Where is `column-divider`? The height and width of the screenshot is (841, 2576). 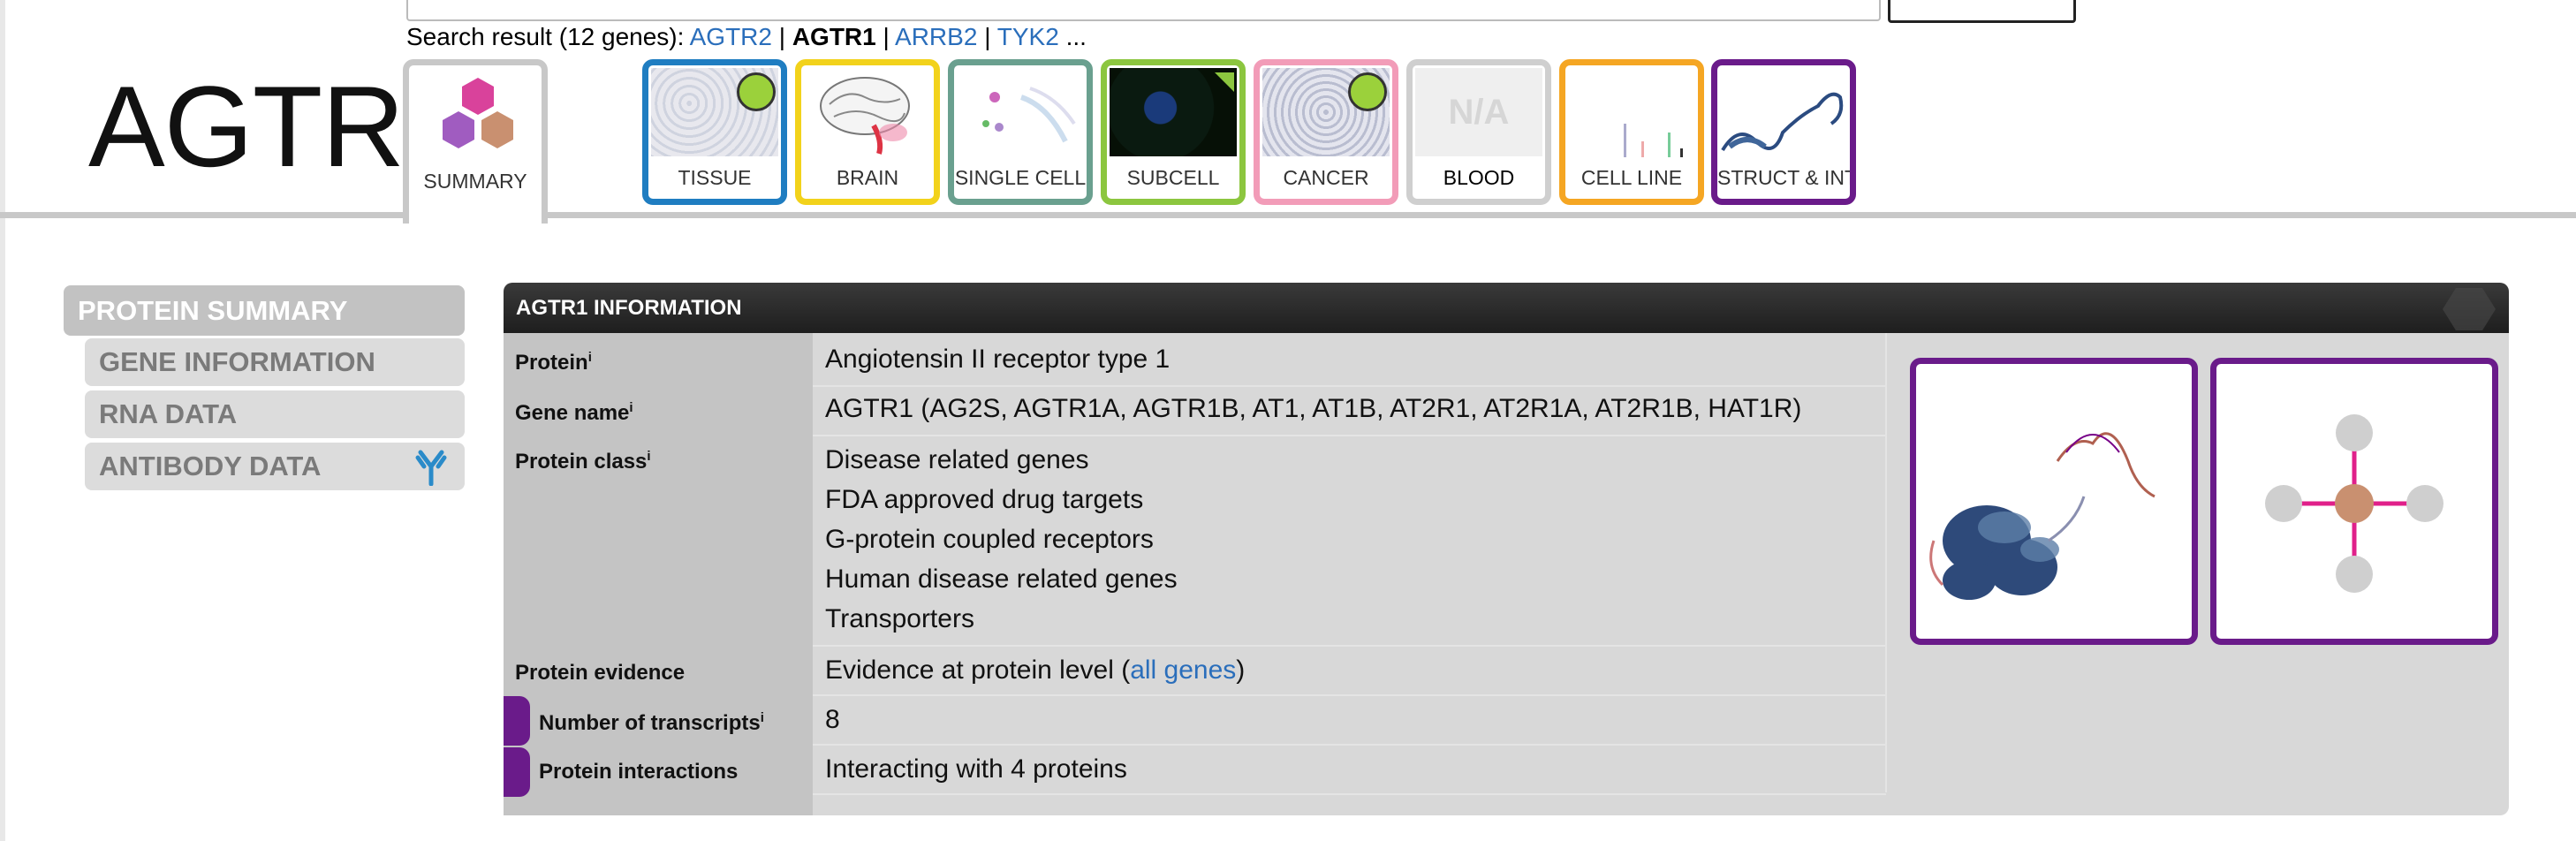
column-divider is located at coordinates (1886, 562).